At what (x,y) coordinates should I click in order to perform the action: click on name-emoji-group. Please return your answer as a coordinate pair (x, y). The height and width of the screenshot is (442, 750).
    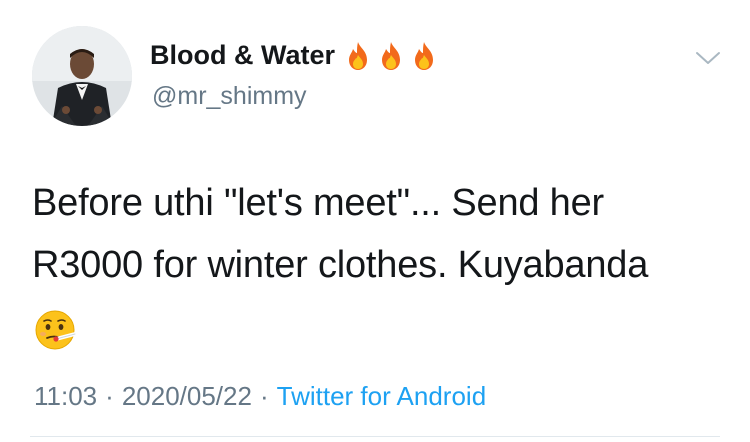
    Looking at the image, I should click on (394, 56).